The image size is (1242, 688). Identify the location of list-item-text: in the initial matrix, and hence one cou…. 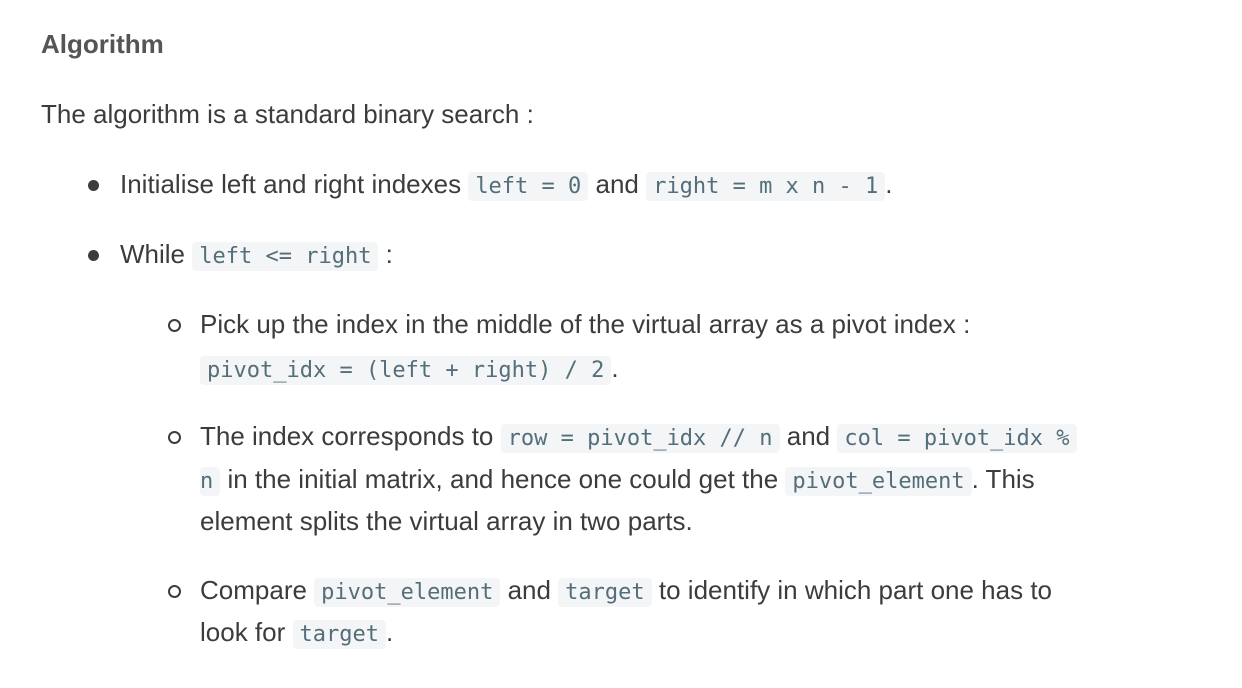
(503, 479).